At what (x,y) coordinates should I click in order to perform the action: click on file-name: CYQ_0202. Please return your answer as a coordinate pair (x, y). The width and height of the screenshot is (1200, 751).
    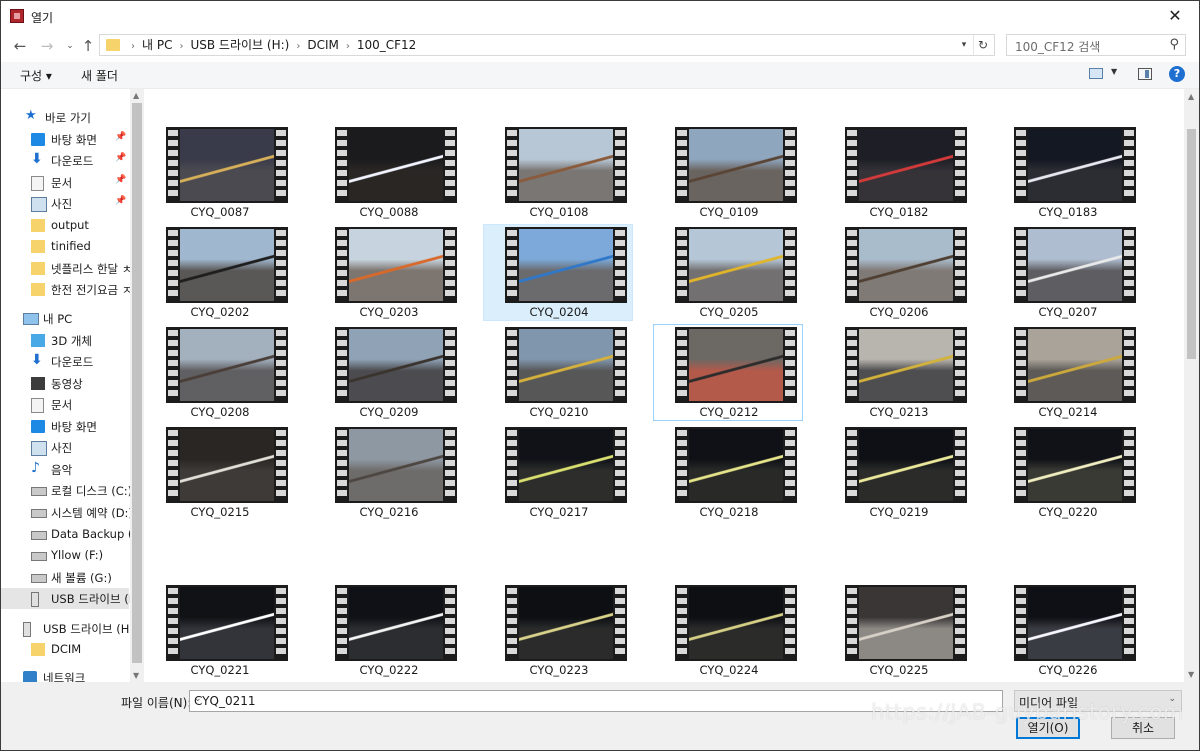
    Looking at the image, I should click on (220, 312).